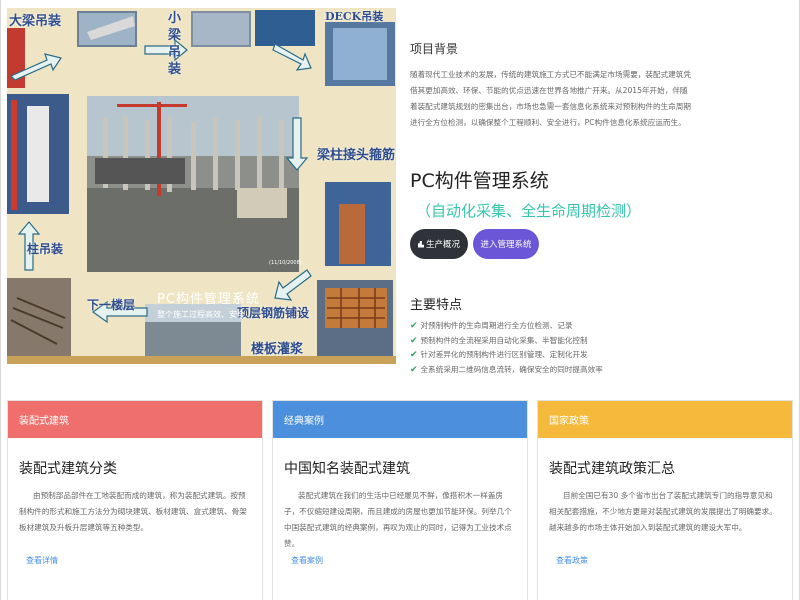  What do you see at coordinates (612, 469) in the screenshot?
I see `card-title: 装配式建筑政策汇总` at bounding box center [612, 469].